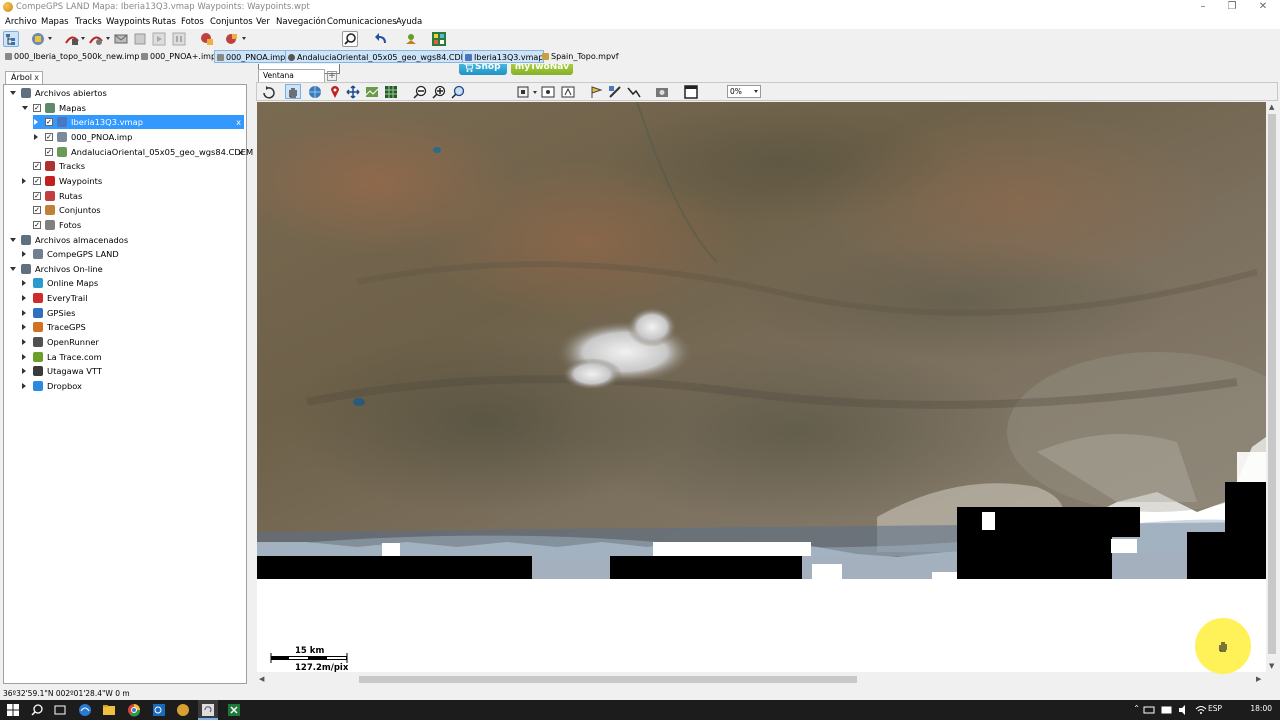 The height and width of the screenshot is (720, 1280). What do you see at coordinates (548, 92) in the screenshot?
I see `frame-icon` at bounding box center [548, 92].